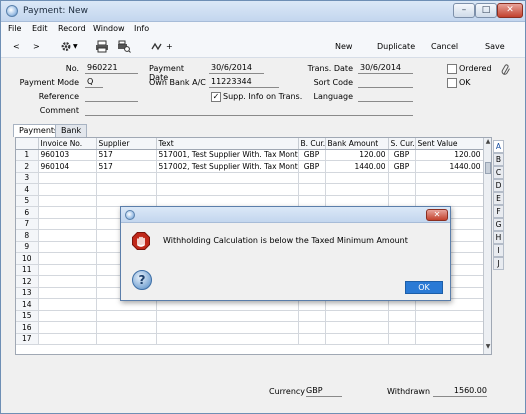 This screenshot has width=526, height=414. What do you see at coordinates (142, 280) in the screenshot?
I see `help-icon: ?` at bounding box center [142, 280].